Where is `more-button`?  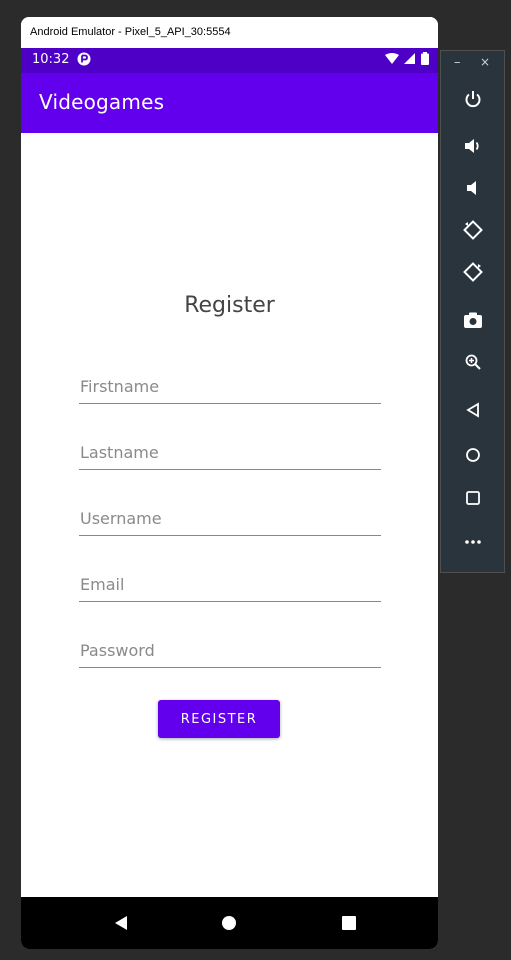 more-button is located at coordinates (472, 542).